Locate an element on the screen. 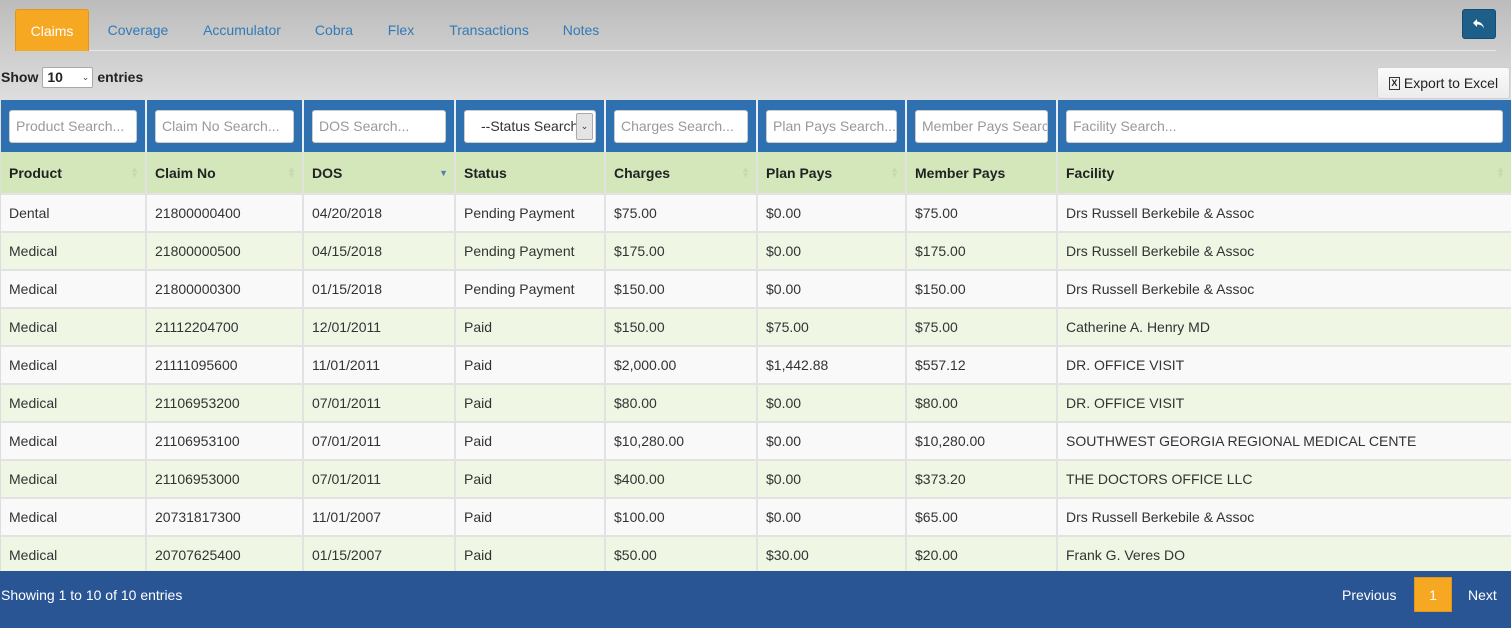  column-header-label: Plan Pays is located at coordinates (799, 172).